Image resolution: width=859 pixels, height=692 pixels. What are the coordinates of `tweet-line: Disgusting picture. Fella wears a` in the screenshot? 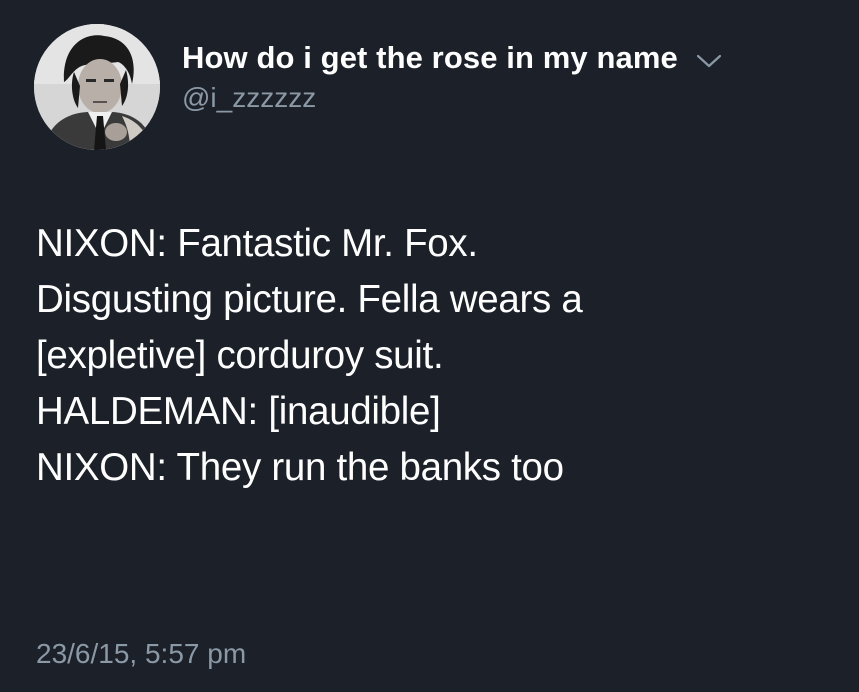 It's located at (309, 299).